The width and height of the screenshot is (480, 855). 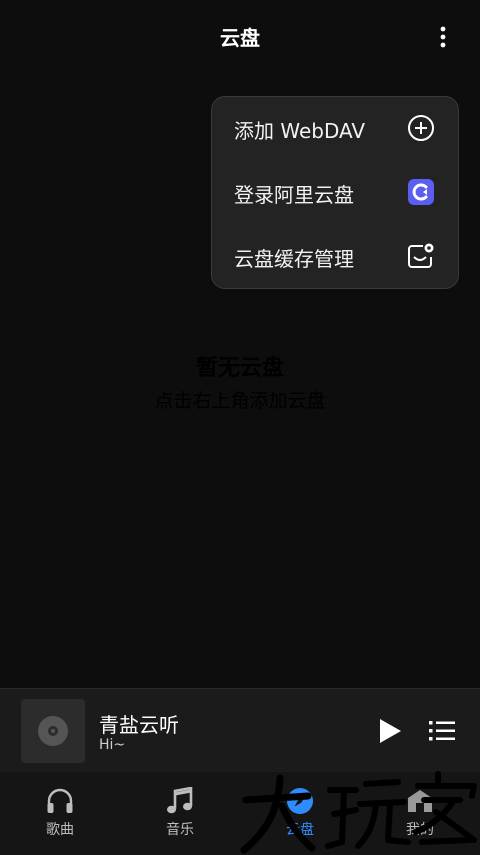 What do you see at coordinates (294, 259) in the screenshot?
I see `menu-item-label: 云盘缓存管理` at bounding box center [294, 259].